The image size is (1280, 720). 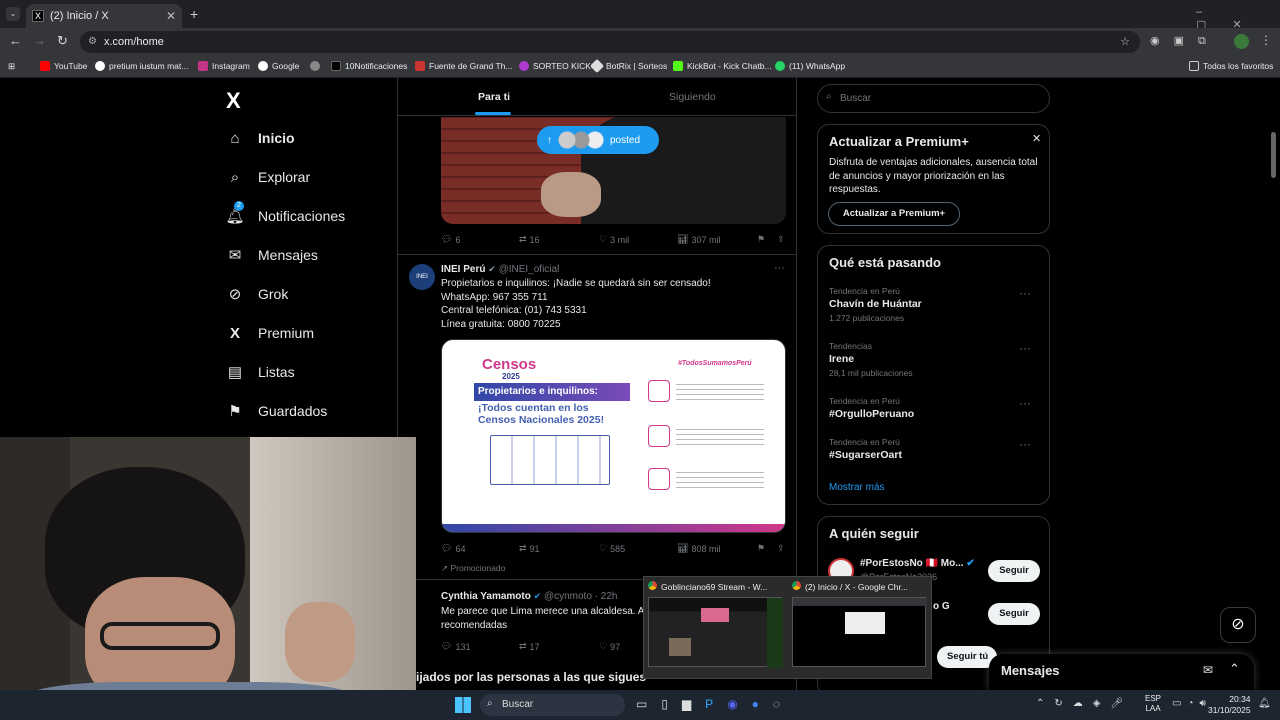 What do you see at coordinates (555, 66) in the screenshot?
I see `bookmark-sorteo-kick: SORTEO KICK` at bounding box center [555, 66].